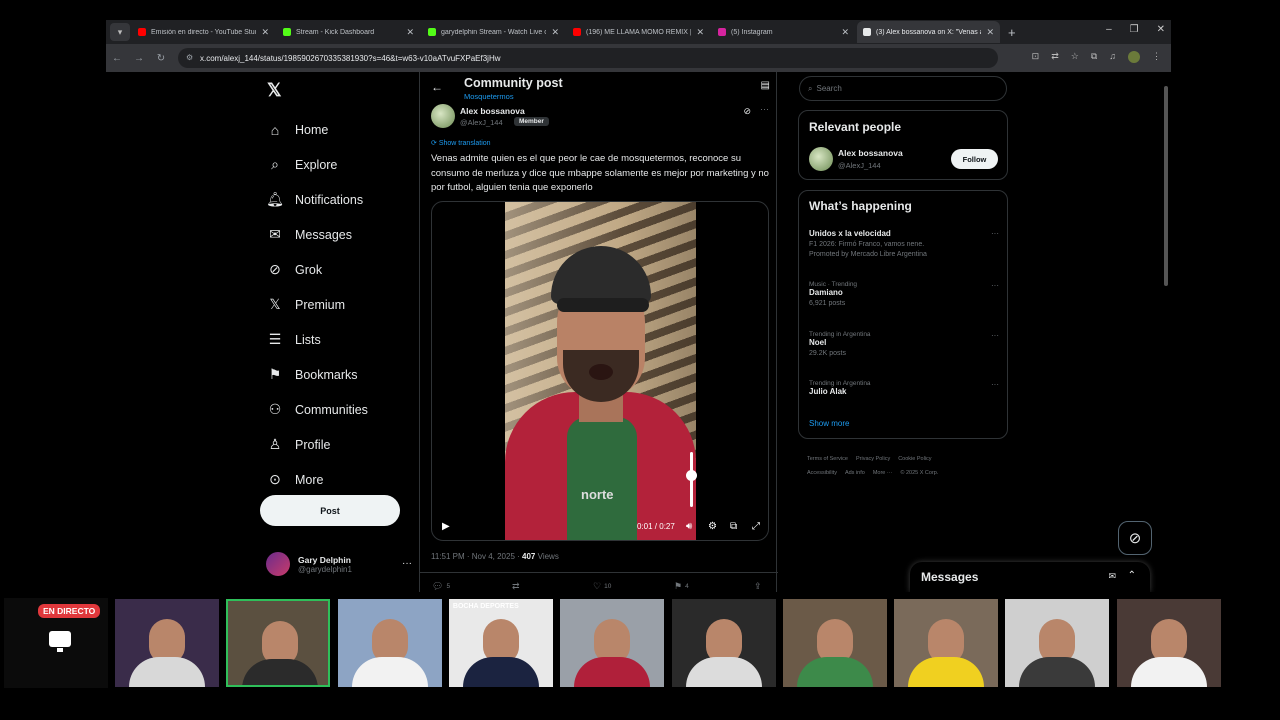 This screenshot has height=720, width=1280. What do you see at coordinates (756, 526) in the screenshot?
I see `fullscreen-icon: ⤢` at bounding box center [756, 526].